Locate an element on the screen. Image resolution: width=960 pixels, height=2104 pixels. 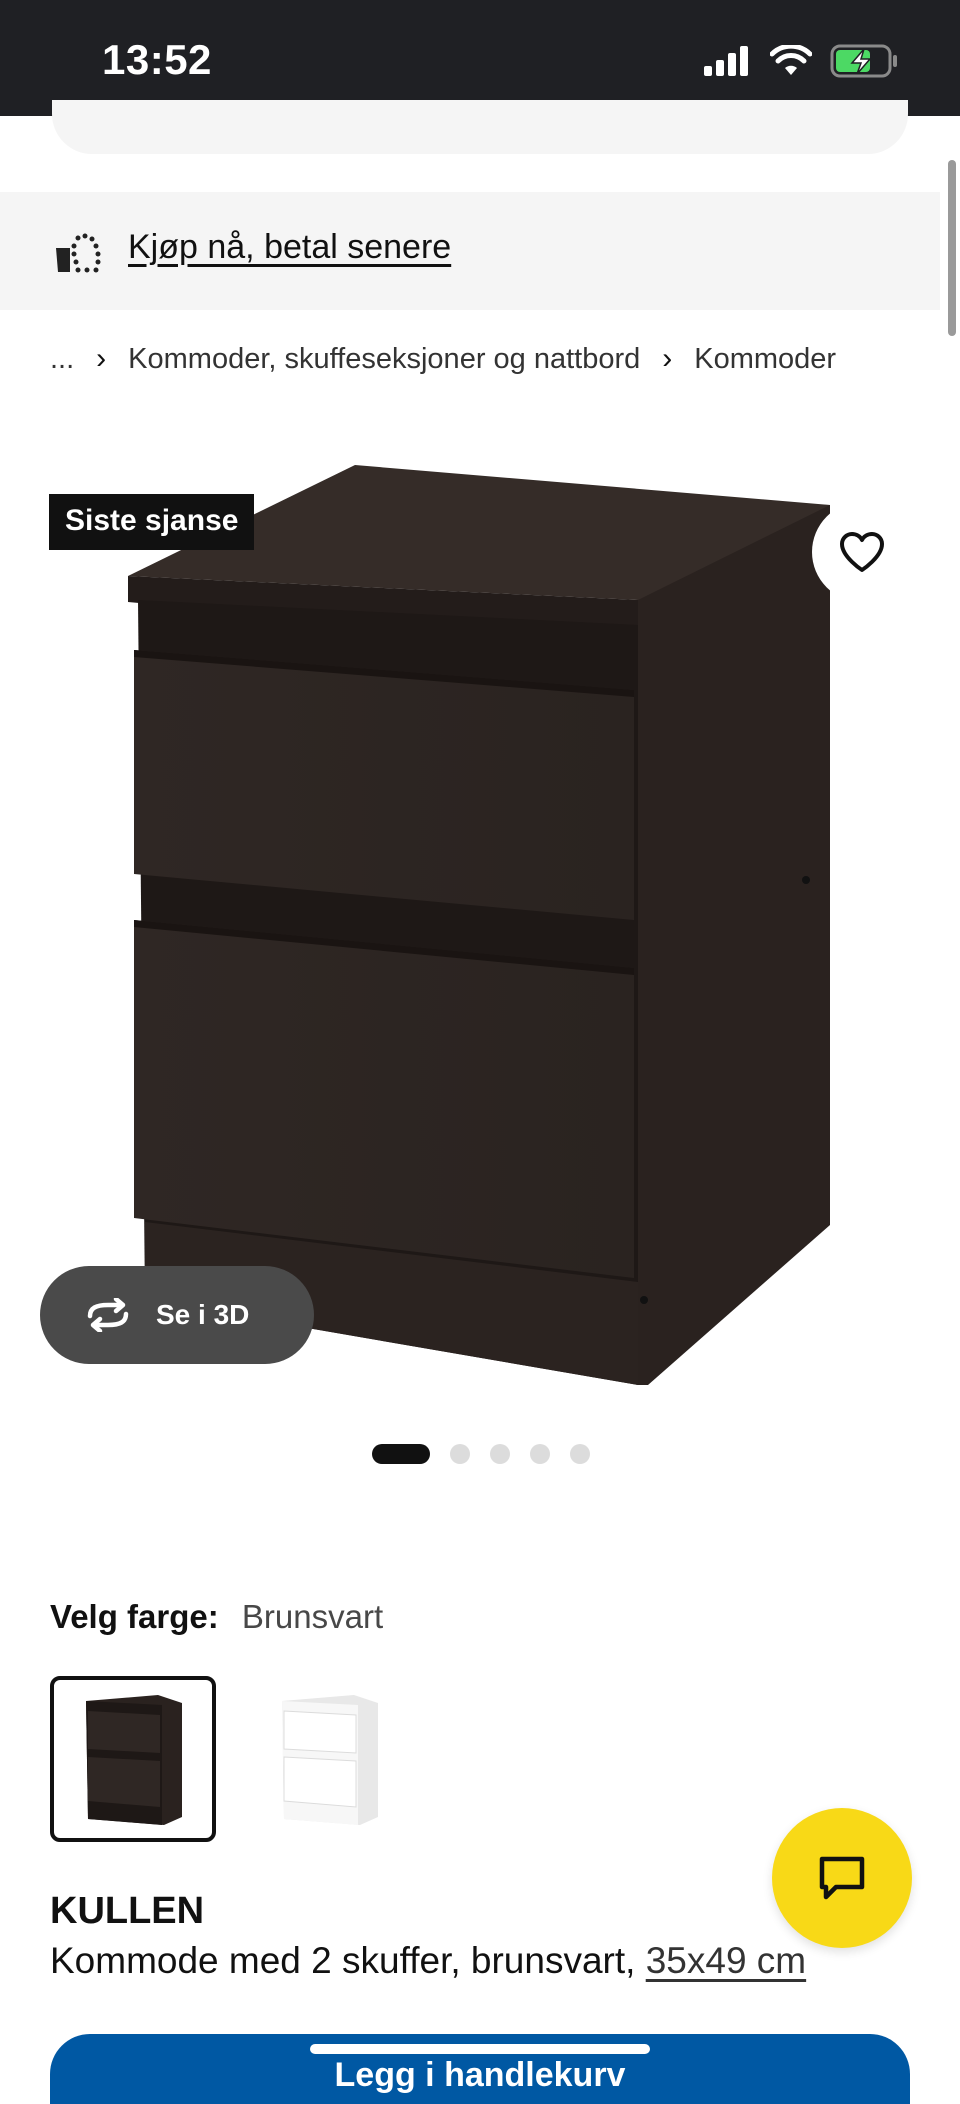
chat-icon is located at coordinates (842, 1878).